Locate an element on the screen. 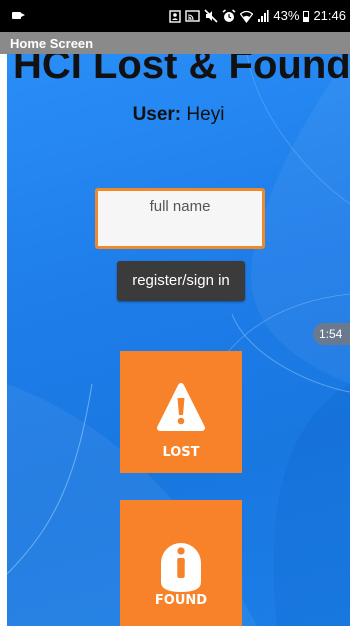 This screenshot has height=626, width=350. clock: 21:46 is located at coordinates (329, 15).